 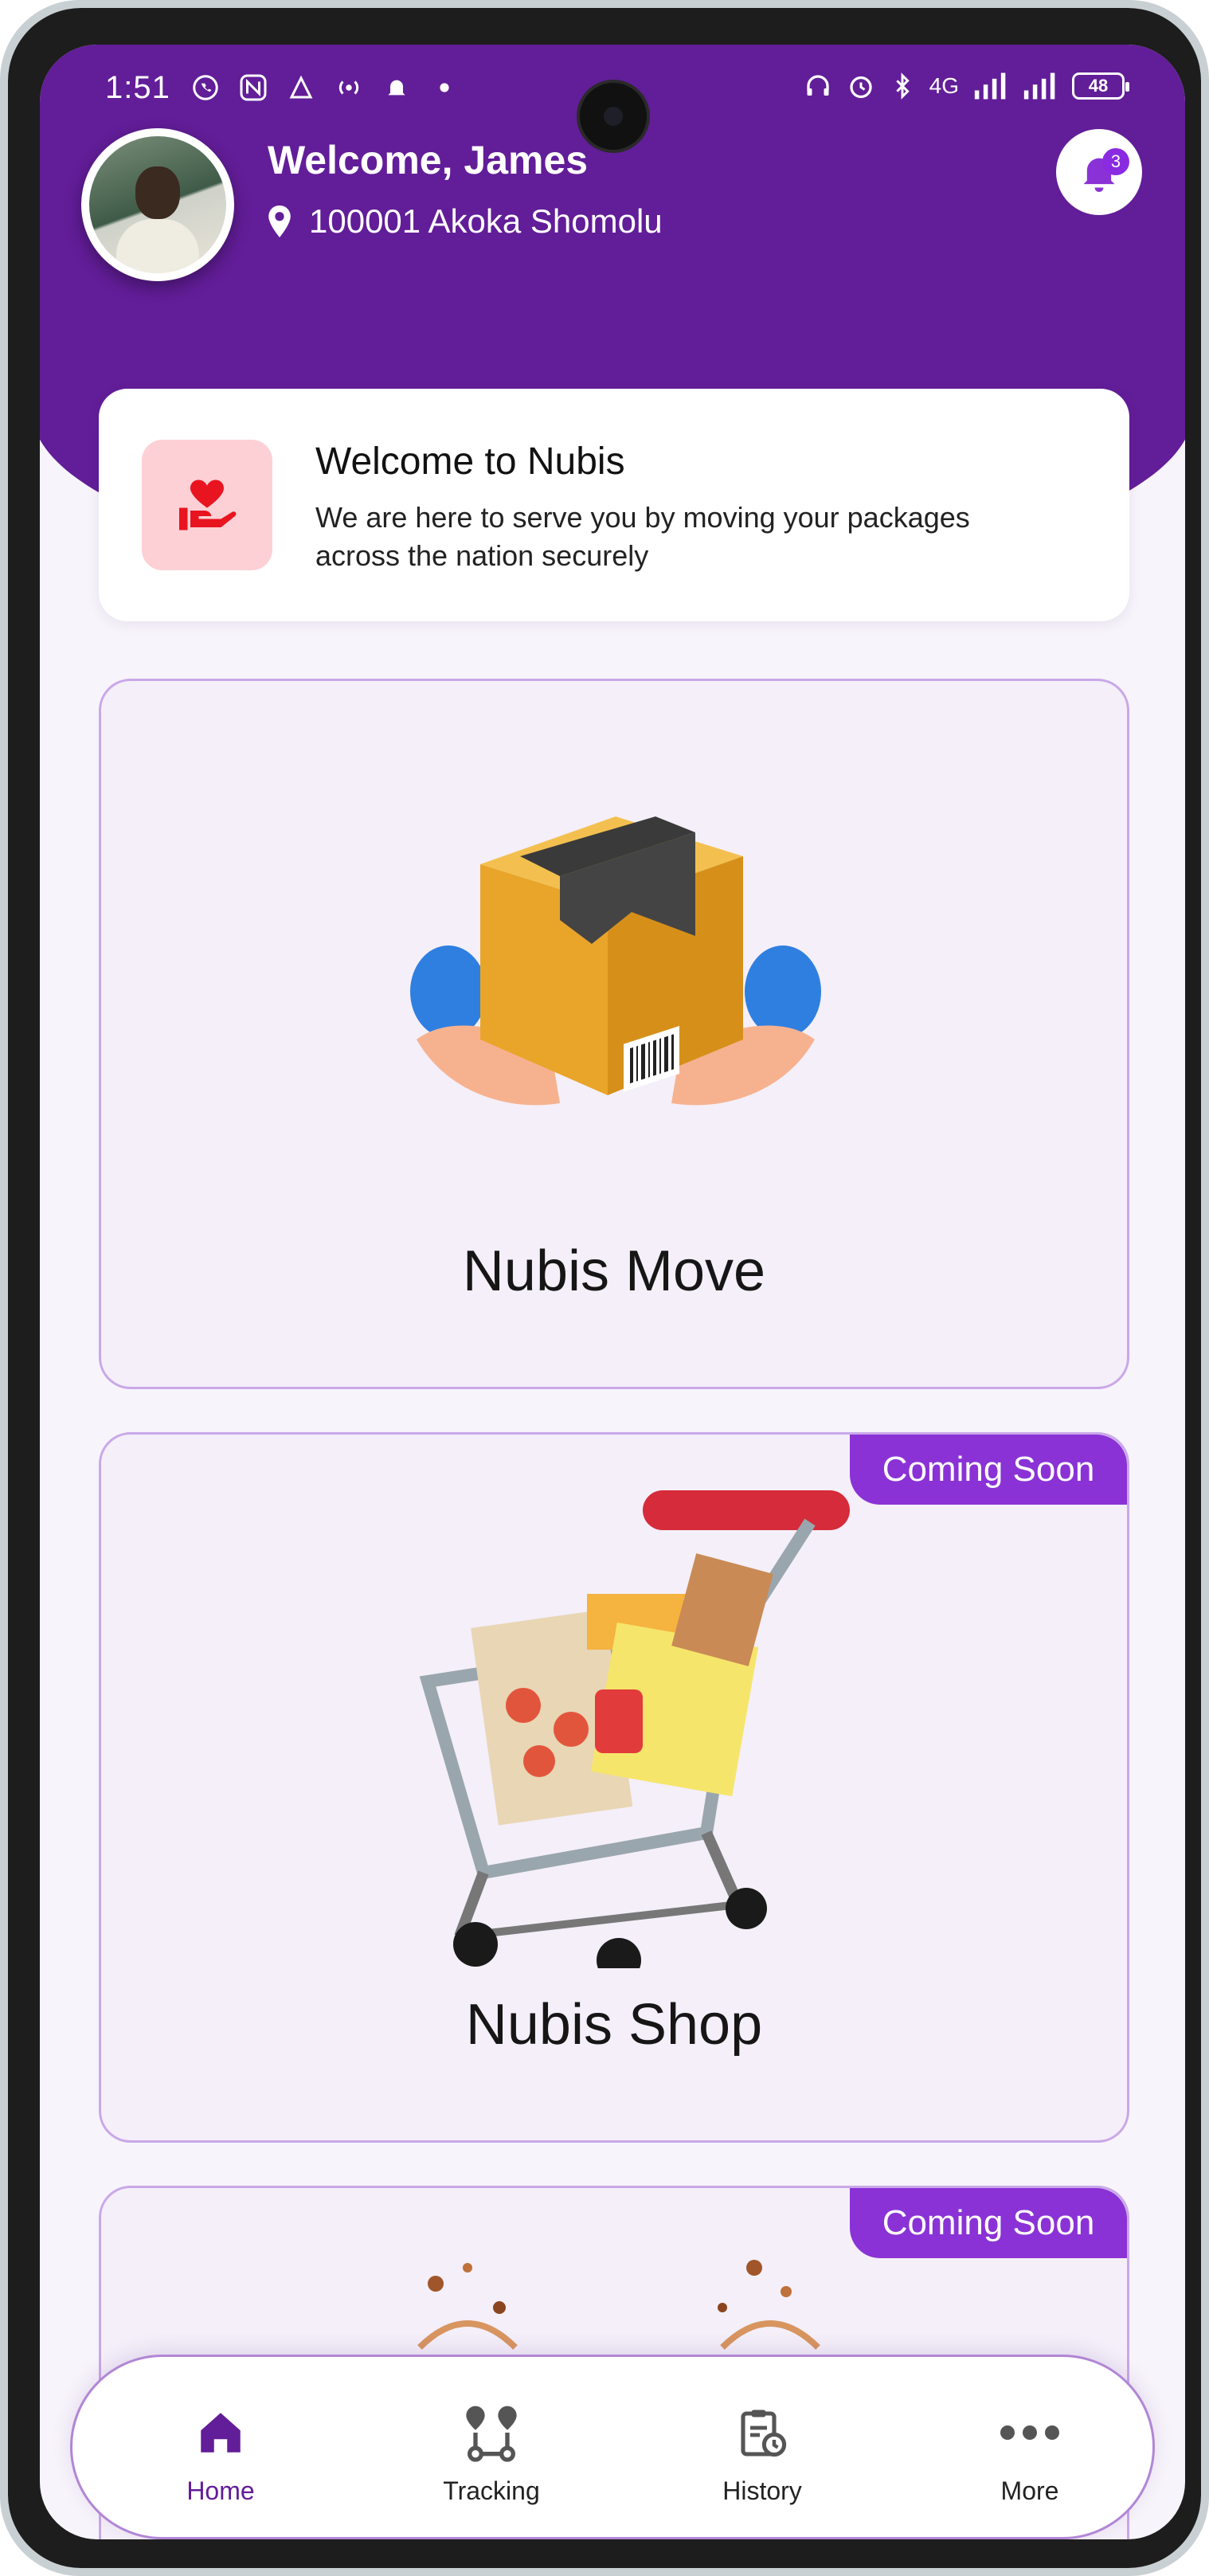 What do you see at coordinates (613, 116) in the screenshot?
I see `front-camera` at bounding box center [613, 116].